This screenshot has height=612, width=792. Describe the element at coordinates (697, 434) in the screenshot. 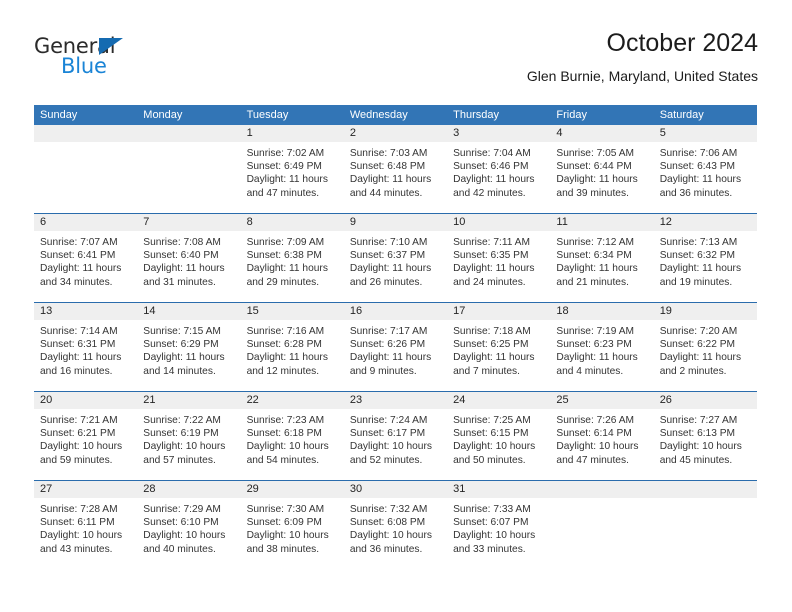

I see `day-detail-line: Sunset: 6:13 PM` at that location.